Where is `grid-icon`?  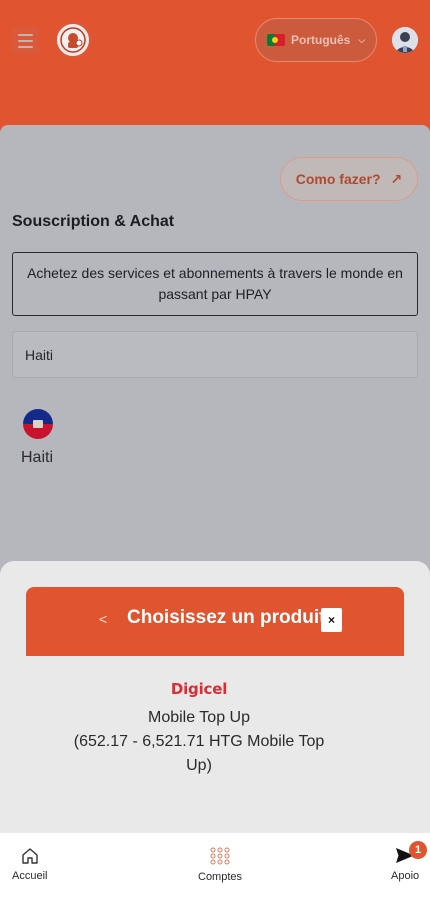
grid-icon is located at coordinates (220, 856).